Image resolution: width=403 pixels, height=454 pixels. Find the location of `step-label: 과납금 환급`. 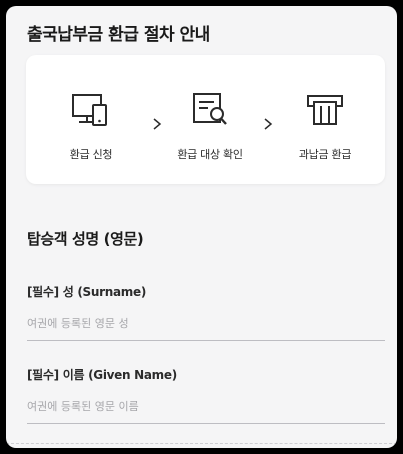

step-label: 과납금 환급 is located at coordinates (325, 154).